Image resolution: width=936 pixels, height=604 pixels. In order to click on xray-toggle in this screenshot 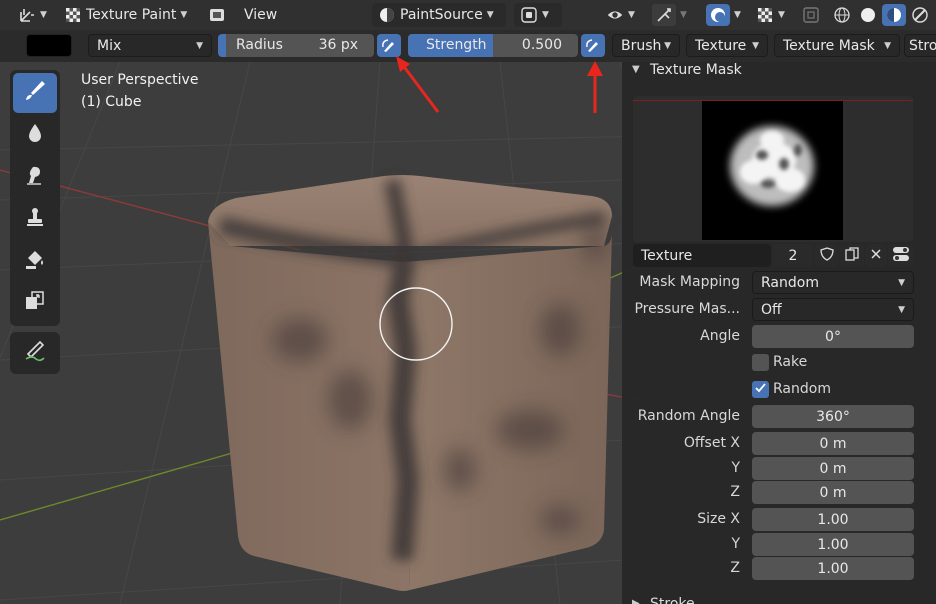, I will do `click(810, 15)`.